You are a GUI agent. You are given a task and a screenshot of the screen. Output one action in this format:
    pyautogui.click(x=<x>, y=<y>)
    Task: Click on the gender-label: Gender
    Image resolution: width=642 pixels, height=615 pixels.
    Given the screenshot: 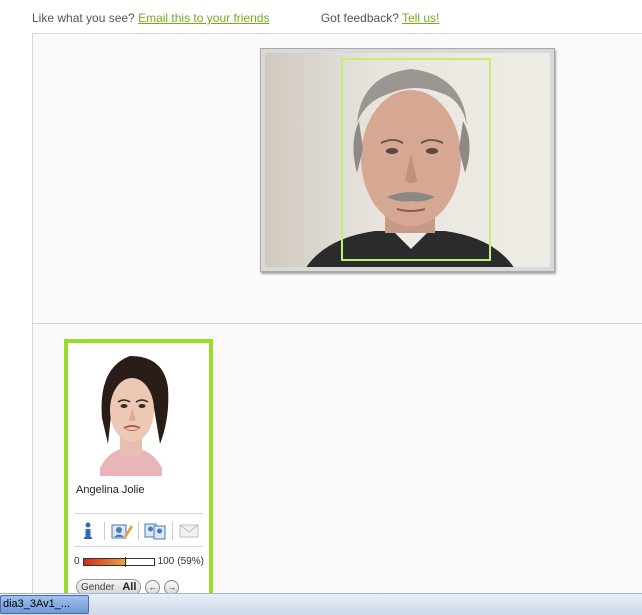 What is the action you would take?
    pyautogui.click(x=98, y=587)
    